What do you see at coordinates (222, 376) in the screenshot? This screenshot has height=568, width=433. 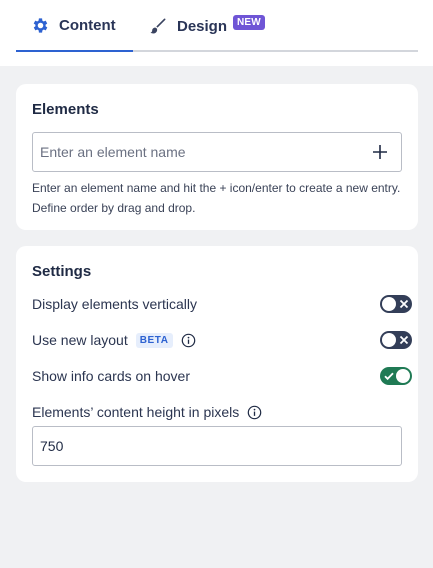 I see `setting-info-cards: Show info cards on hover` at bounding box center [222, 376].